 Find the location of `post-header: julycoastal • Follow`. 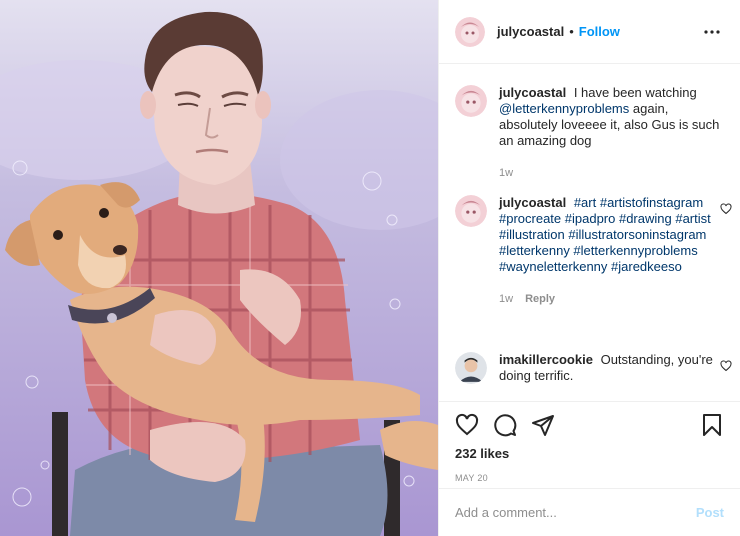

post-header: julycoastal • Follow is located at coordinates (589, 32).